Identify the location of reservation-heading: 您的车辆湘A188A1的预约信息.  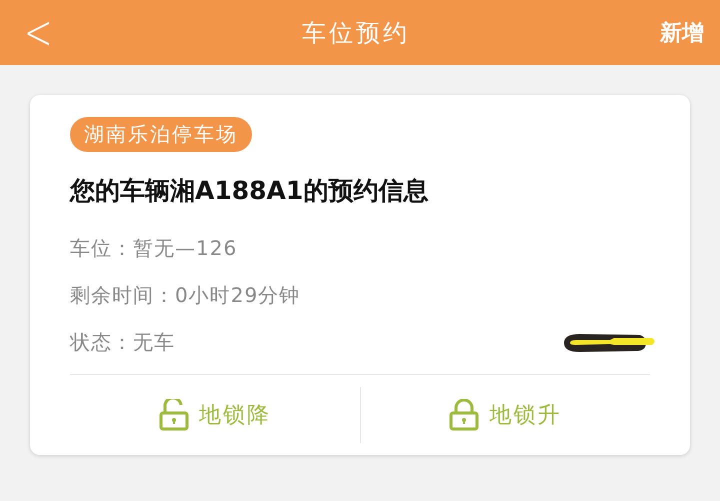
(250, 191).